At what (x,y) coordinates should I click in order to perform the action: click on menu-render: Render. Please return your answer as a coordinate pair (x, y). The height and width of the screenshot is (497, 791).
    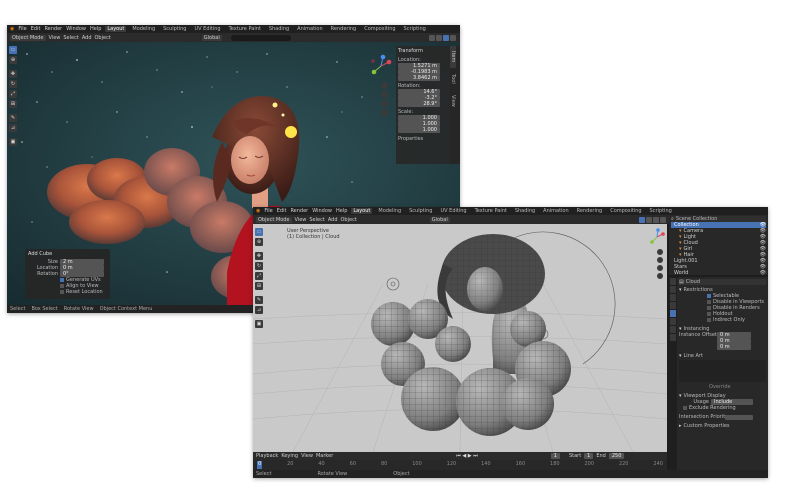
    Looking at the image, I should click on (53, 29).